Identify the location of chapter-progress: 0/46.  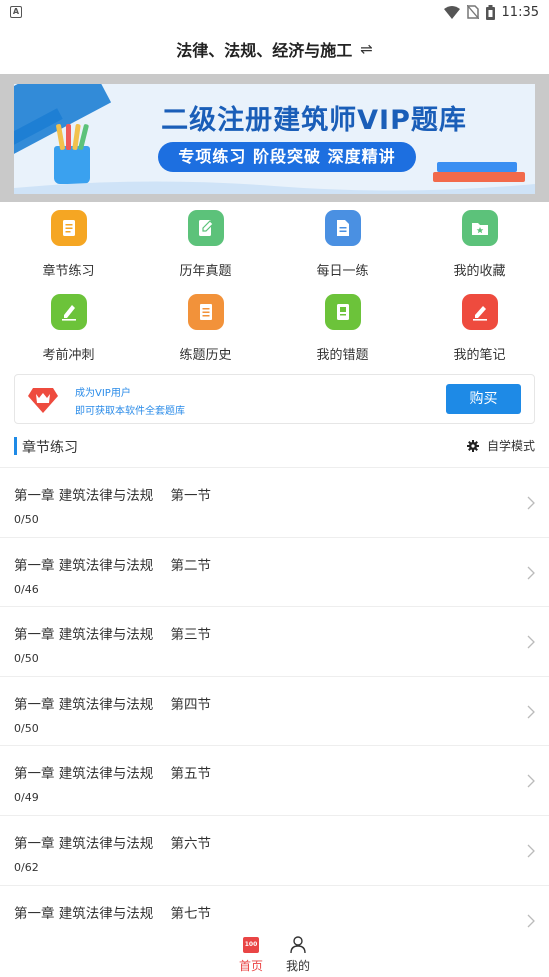
(26, 589).